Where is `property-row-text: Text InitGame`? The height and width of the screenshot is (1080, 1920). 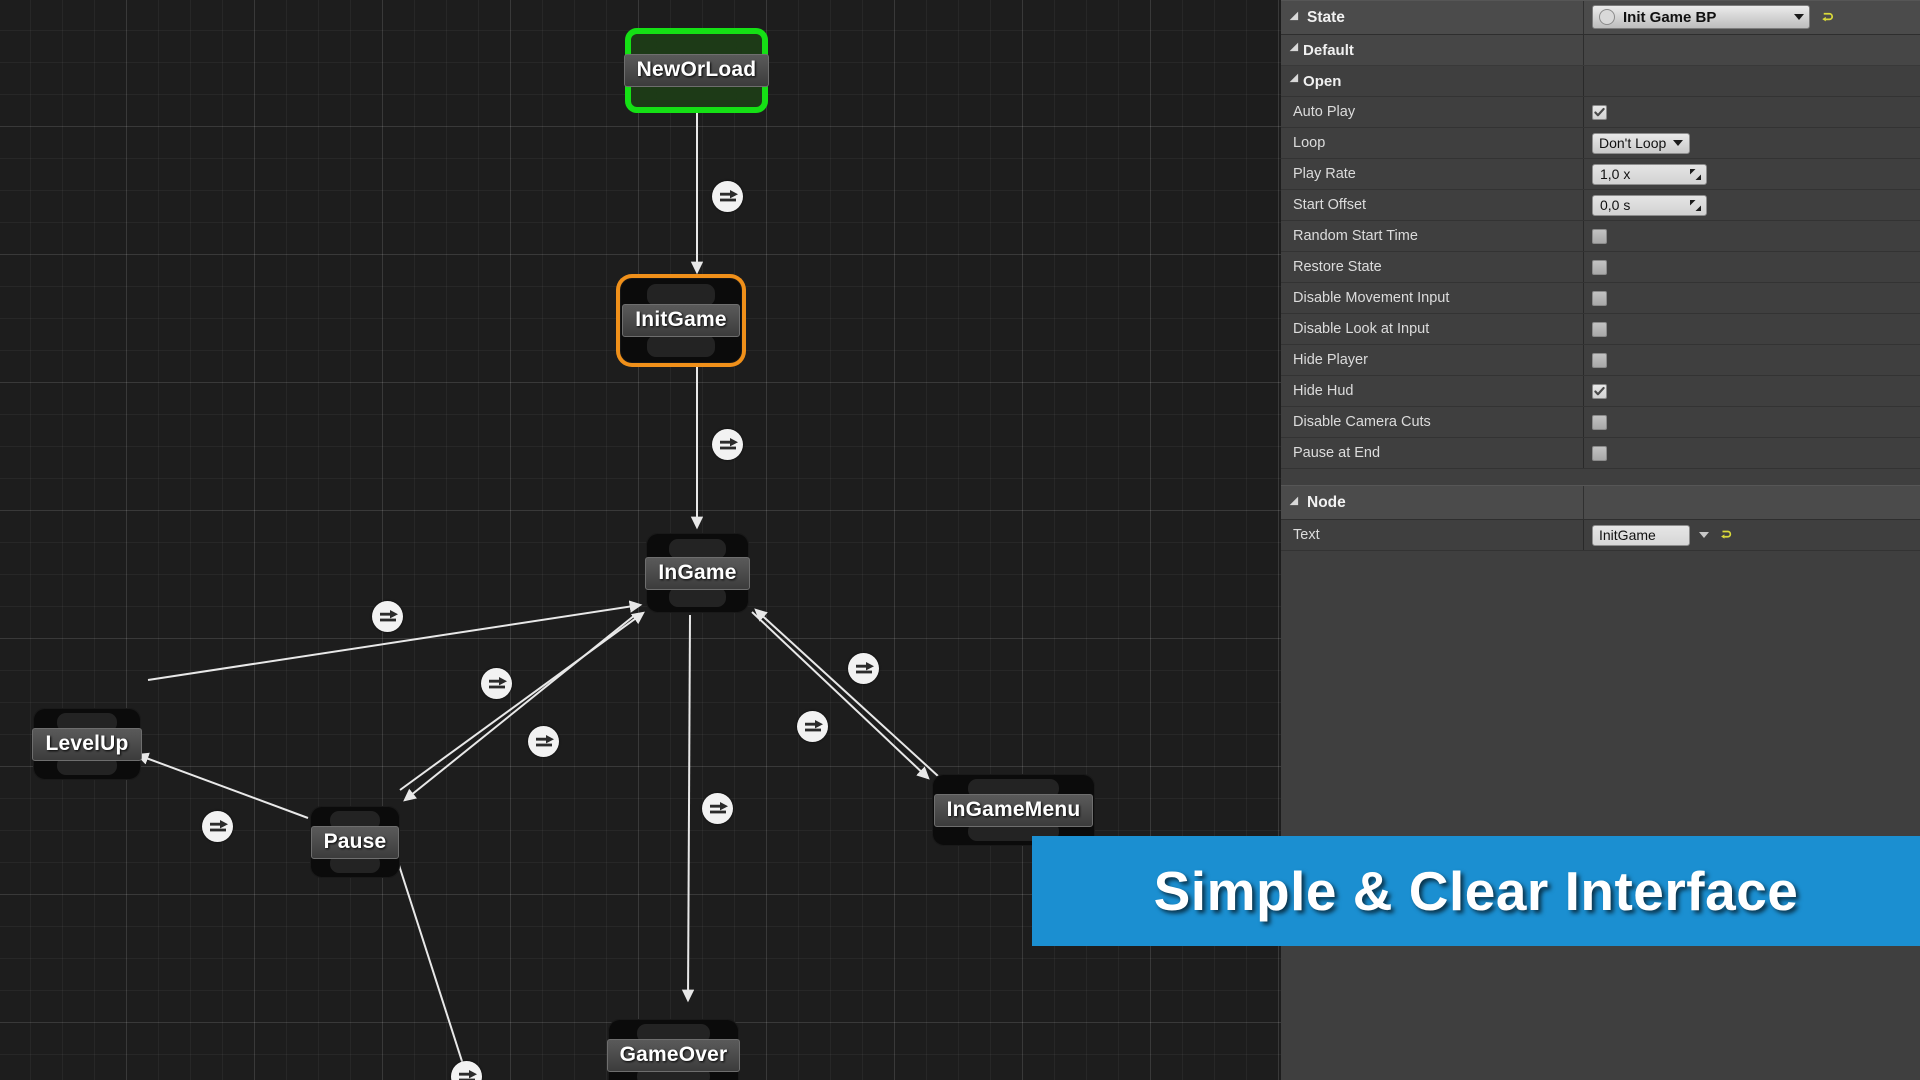
property-row-text: Text InitGame is located at coordinates (1600, 535).